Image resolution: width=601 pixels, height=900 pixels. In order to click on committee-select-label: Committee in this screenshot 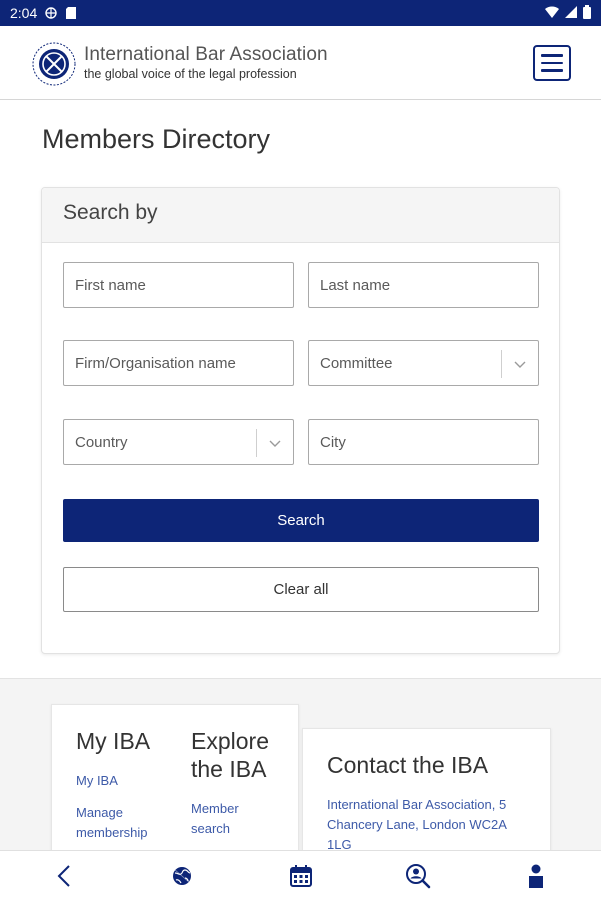, I will do `click(356, 363)`.